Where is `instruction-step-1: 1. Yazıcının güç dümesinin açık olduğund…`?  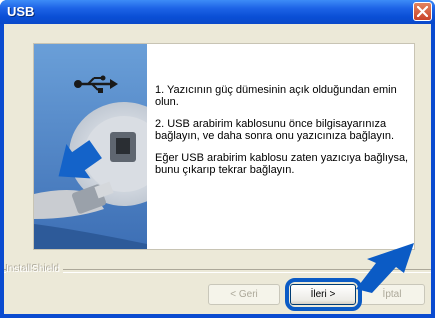
instruction-step-1: 1. Yazıcının güç dümesinin açık olduğund… is located at coordinates (276, 96).